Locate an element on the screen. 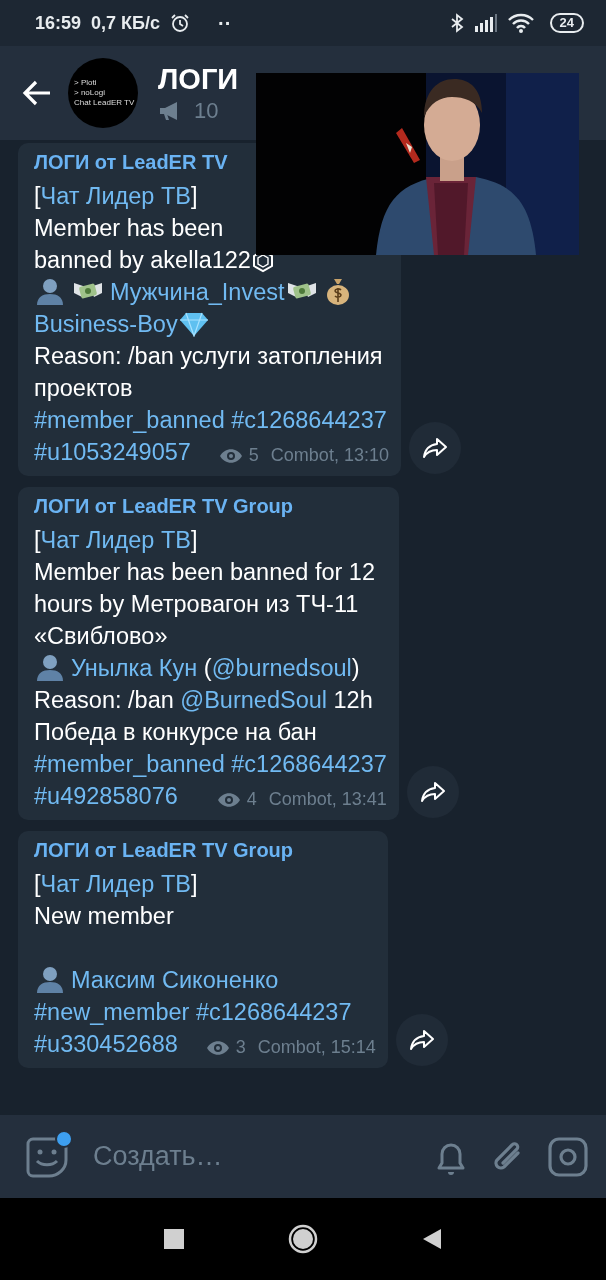 This screenshot has width=606, height=1280. chat-title: ЛОГИ is located at coordinates (199, 79).